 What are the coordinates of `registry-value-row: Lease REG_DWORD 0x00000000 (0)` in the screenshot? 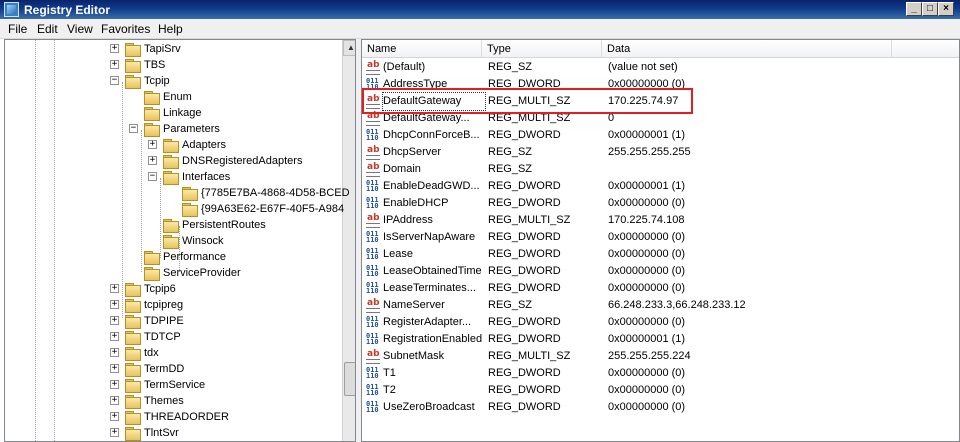 It's located at (660, 254).